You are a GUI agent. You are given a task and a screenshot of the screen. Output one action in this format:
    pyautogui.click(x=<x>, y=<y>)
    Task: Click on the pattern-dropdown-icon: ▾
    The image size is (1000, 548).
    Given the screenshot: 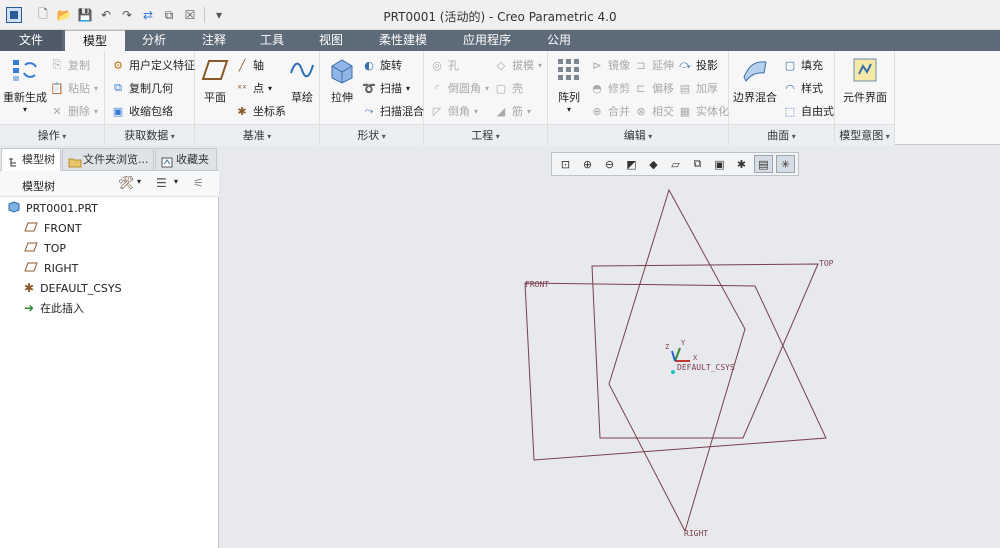 What is the action you would take?
    pyautogui.click(x=569, y=109)
    